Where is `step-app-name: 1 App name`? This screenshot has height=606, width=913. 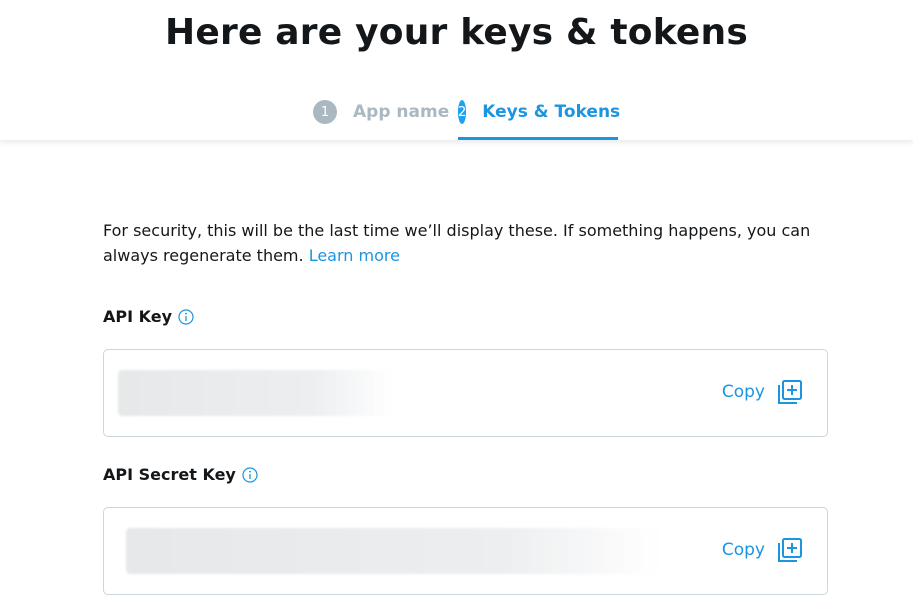
step-app-name: 1 App name is located at coordinates (381, 120).